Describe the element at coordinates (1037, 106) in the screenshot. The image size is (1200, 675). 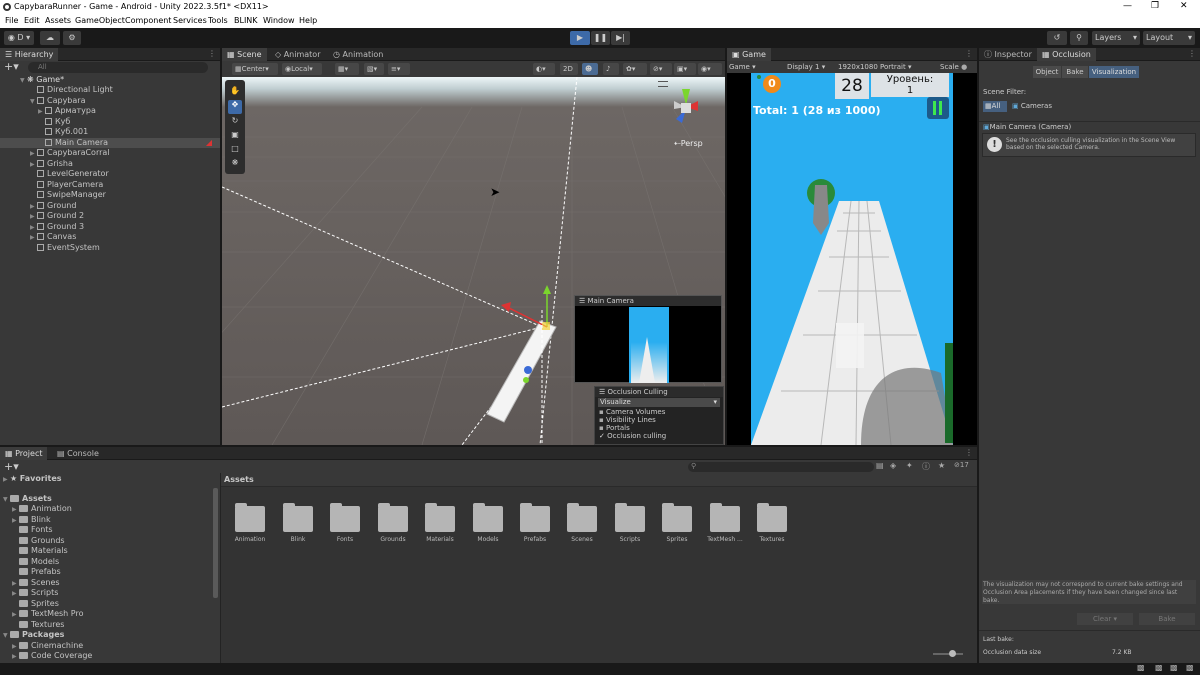
I see `filter-cameras-button: ▣ Cameras` at that location.